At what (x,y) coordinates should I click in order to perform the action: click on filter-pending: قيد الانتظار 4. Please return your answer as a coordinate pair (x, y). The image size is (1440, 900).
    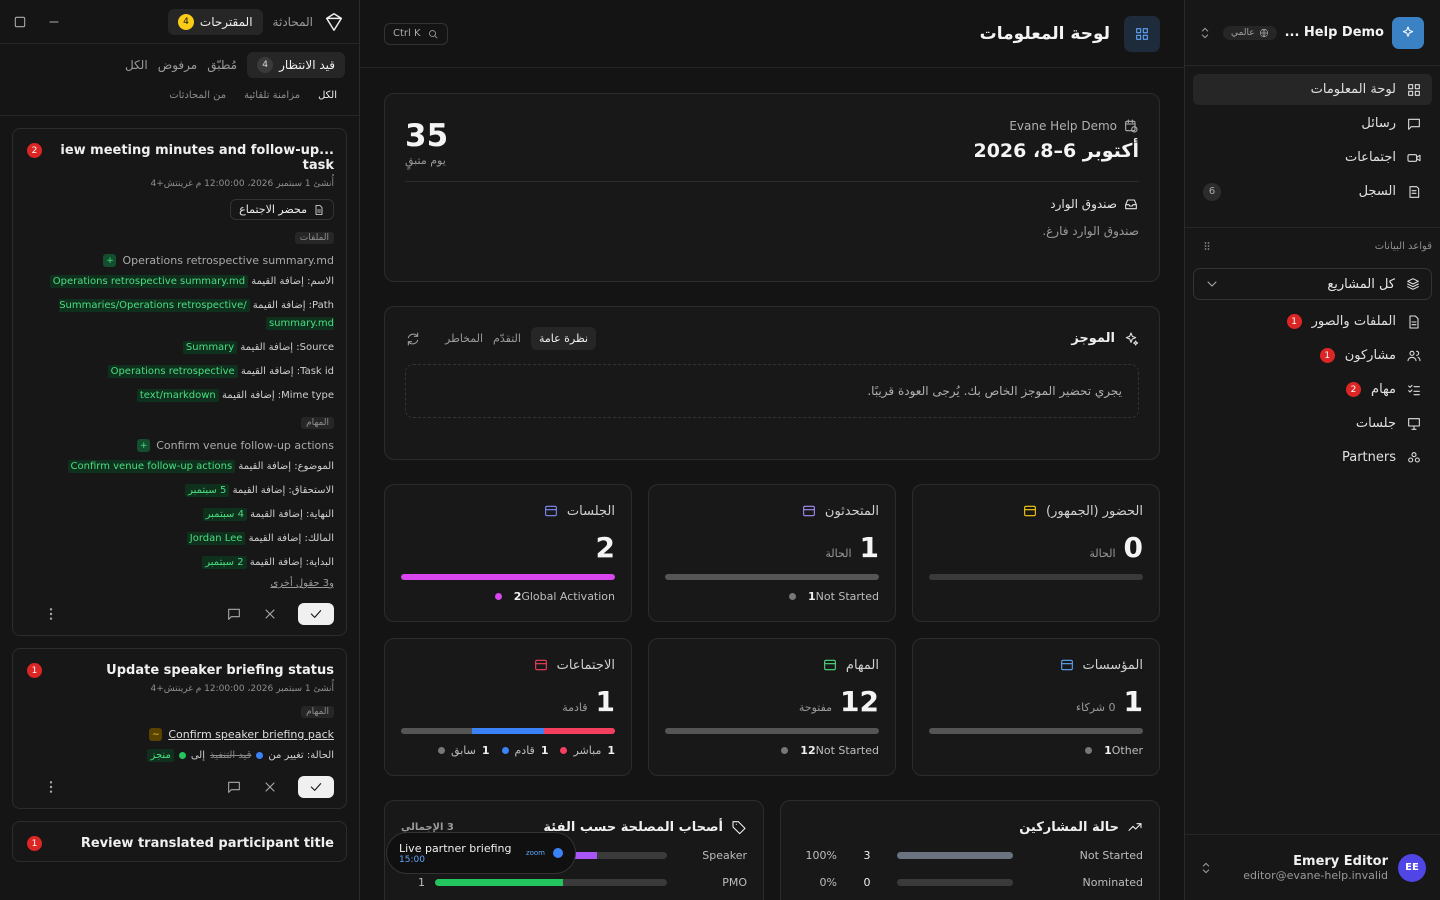
    Looking at the image, I should click on (296, 65).